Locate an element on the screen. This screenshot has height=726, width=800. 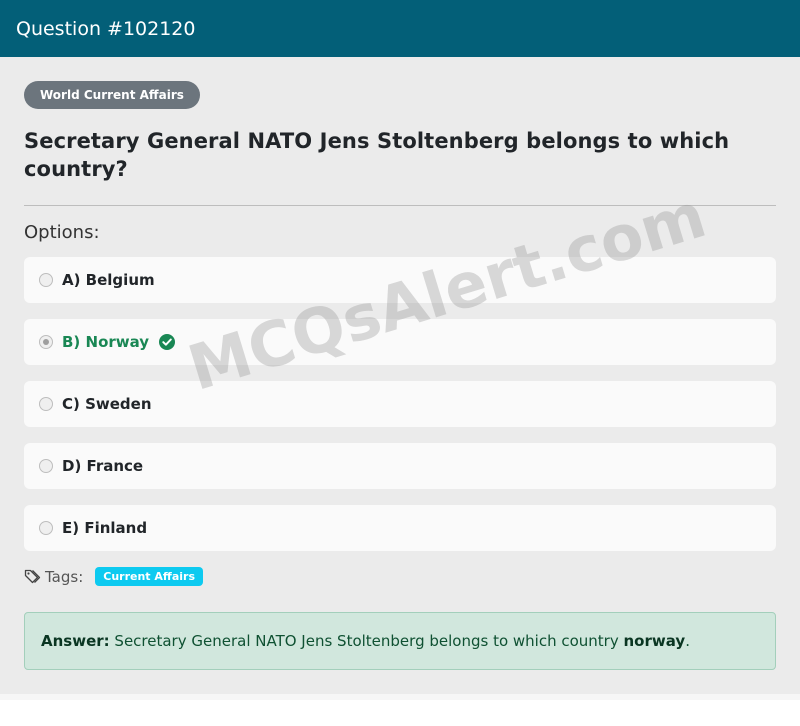
answer-prefix: Answer: is located at coordinates (75, 641).